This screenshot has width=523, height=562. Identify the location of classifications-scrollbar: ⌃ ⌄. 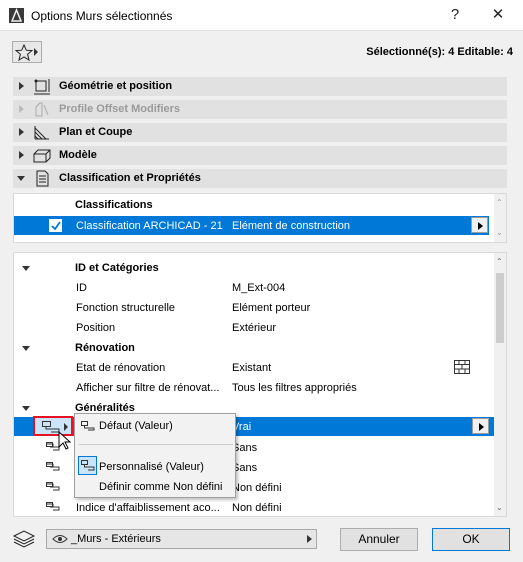
(500, 218).